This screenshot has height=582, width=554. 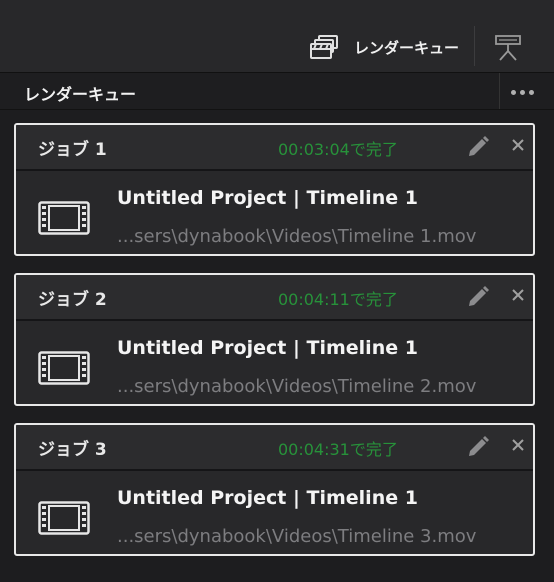 I want to click on toolbar-divider, so click(x=474, y=46).